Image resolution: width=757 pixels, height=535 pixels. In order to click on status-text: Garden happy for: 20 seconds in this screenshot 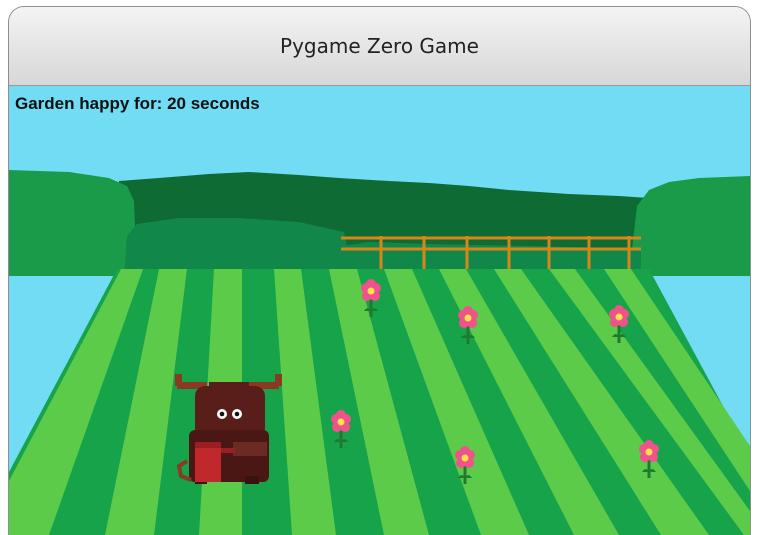, I will do `click(137, 103)`.